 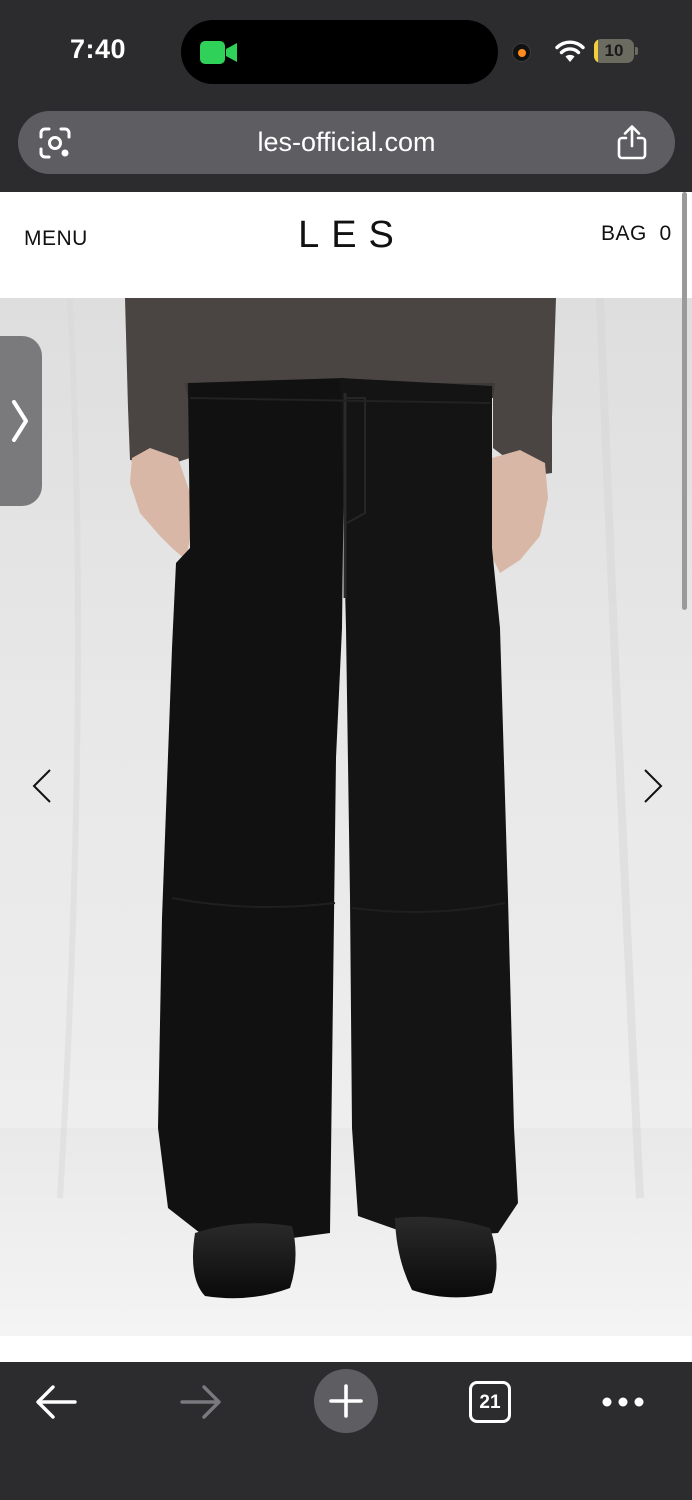 I want to click on sidebar-pull-tab, so click(x=21, y=421).